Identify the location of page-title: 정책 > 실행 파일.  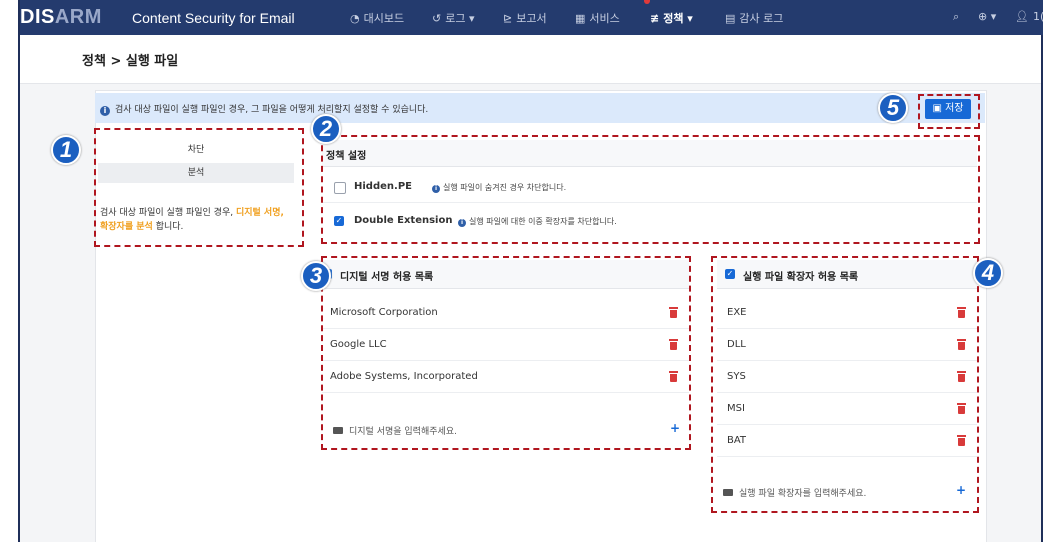
(130, 61).